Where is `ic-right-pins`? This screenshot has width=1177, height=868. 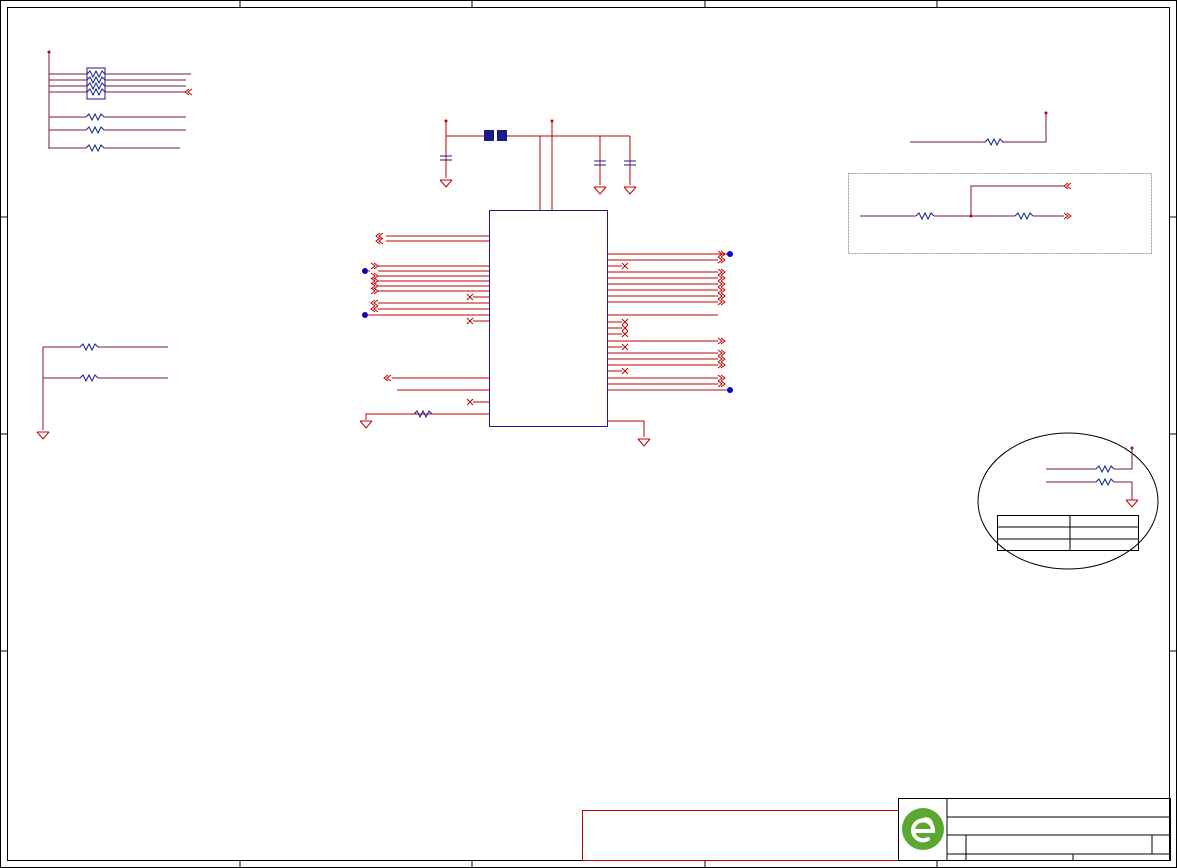
ic-right-pins is located at coordinates (670, 348).